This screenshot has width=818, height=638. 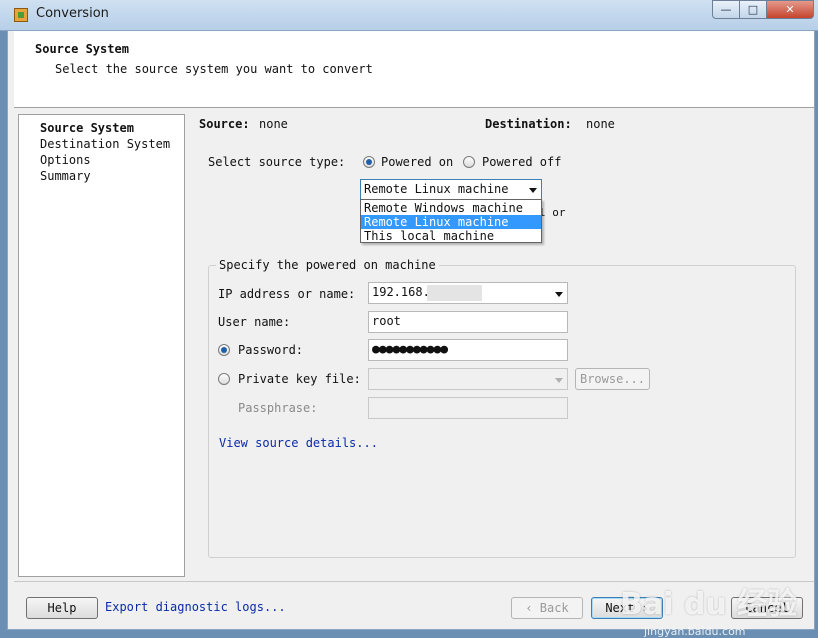 I want to click on step-destination-system: Destination System, so click(x=105, y=144).